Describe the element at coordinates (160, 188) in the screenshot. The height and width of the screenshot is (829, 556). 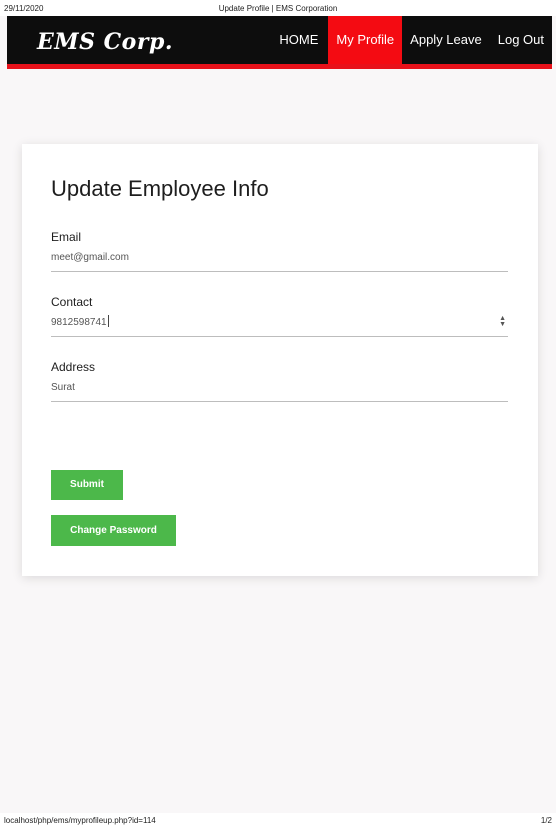
I see `form-title: Update Employee Info` at that location.